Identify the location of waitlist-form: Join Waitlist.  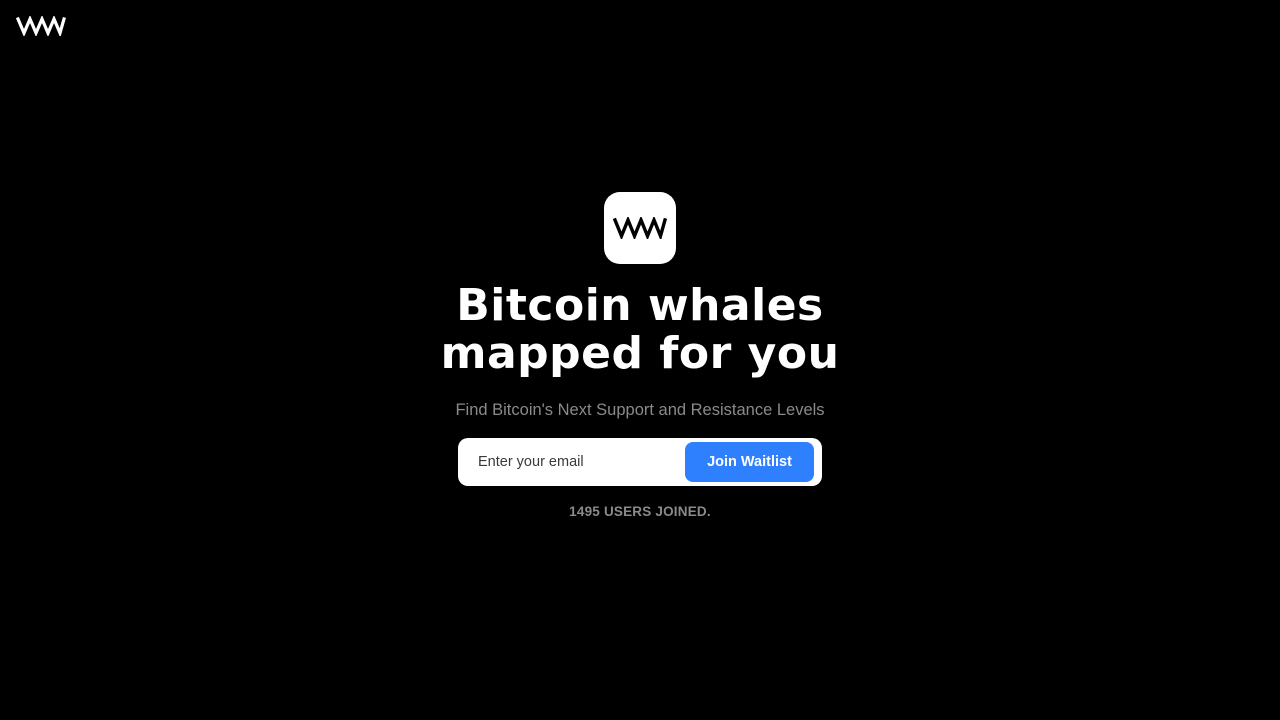
(640, 462).